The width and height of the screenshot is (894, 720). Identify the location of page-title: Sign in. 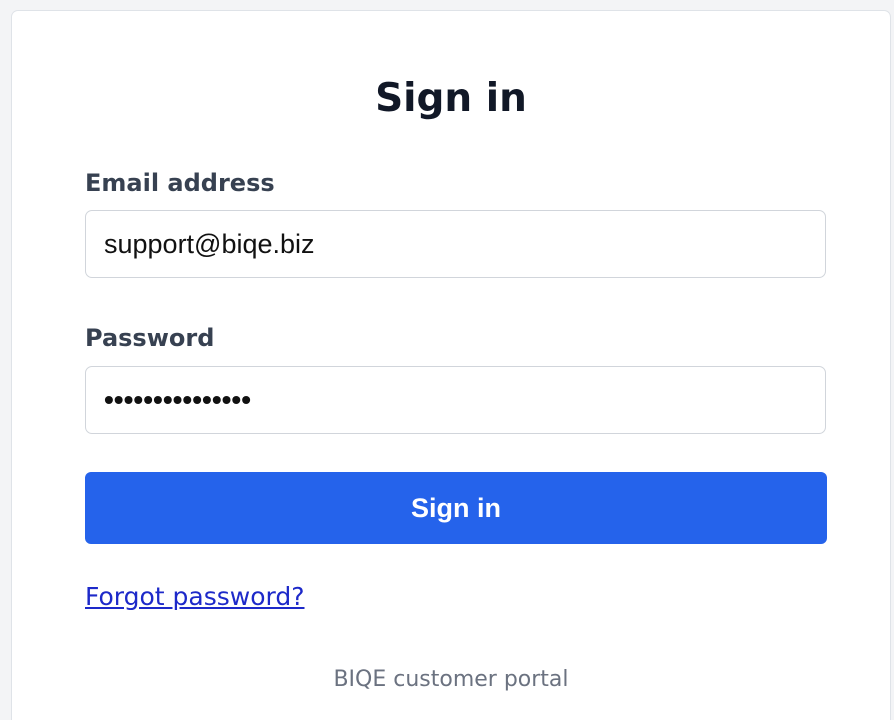
(451, 98).